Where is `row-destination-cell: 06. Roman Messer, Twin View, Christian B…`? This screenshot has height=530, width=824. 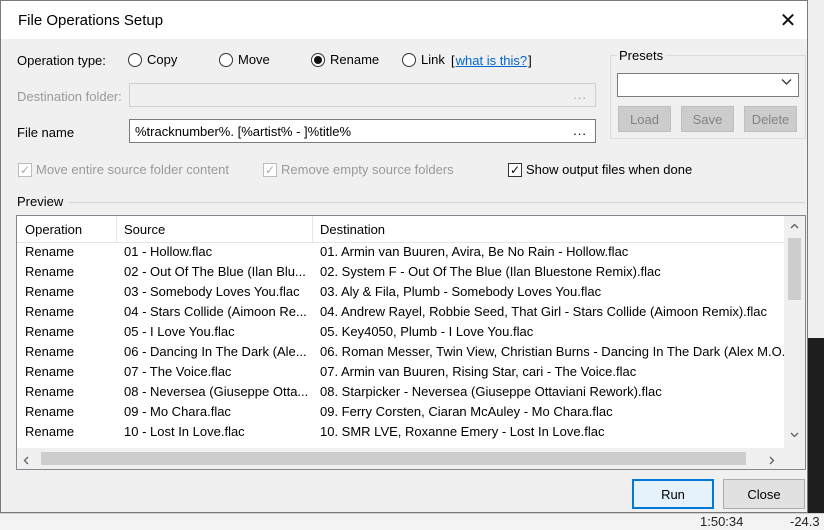
row-destination-cell: 06. Roman Messer, Twin View, Christian B… is located at coordinates (552, 351).